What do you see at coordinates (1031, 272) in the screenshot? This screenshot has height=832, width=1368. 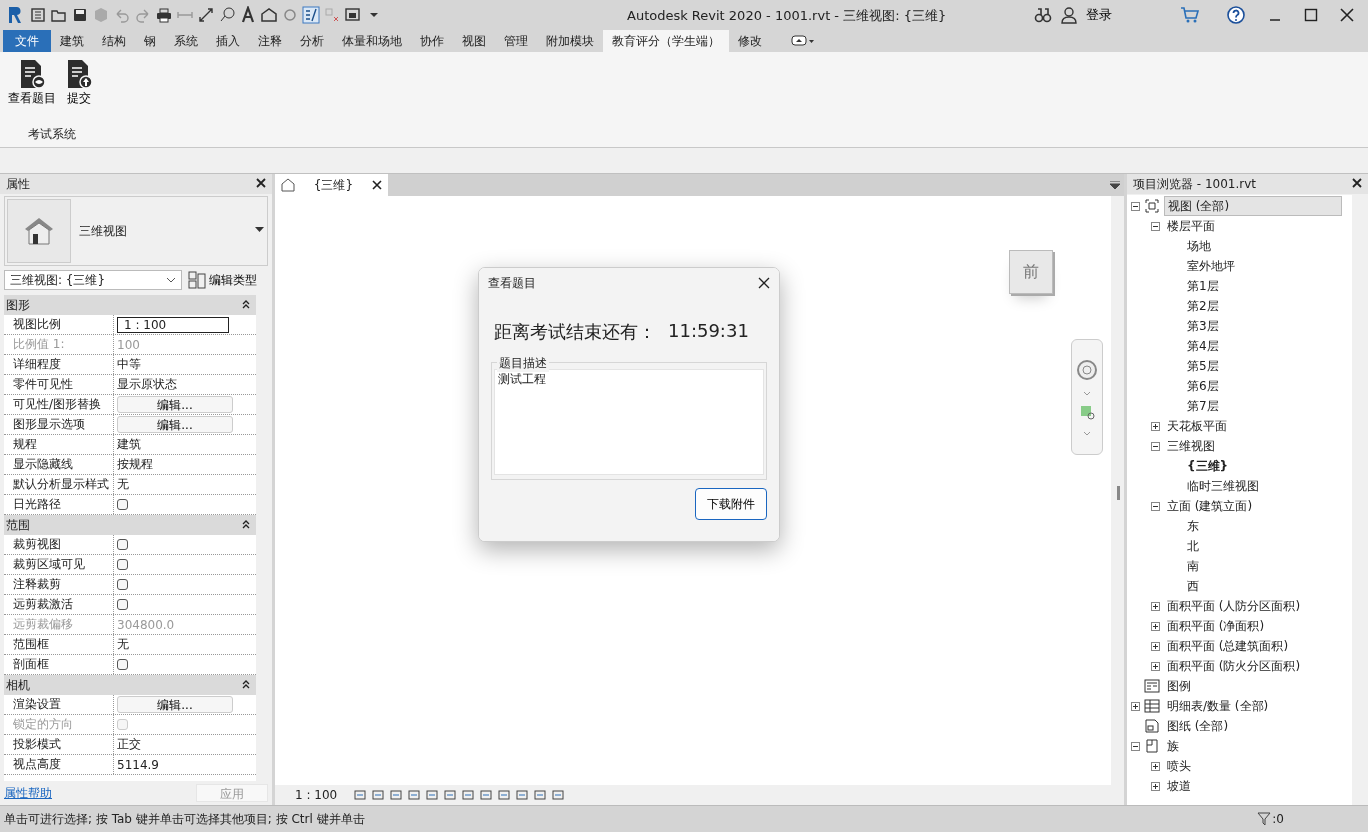 I see `viewcube: 前` at bounding box center [1031, 272].